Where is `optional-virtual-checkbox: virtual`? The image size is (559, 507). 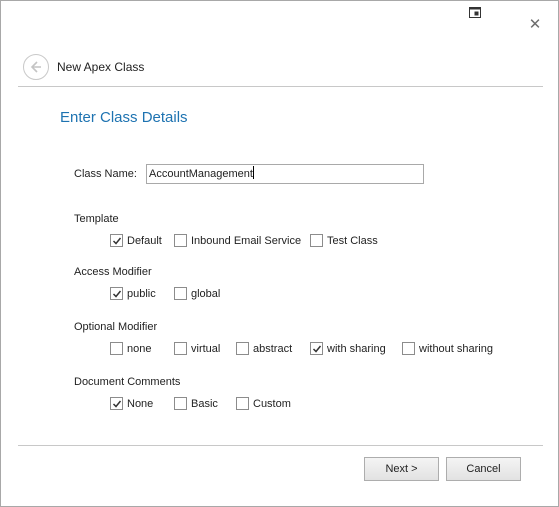
optional-virtual-checkbox: virtual is located at coordinates (197, 348).